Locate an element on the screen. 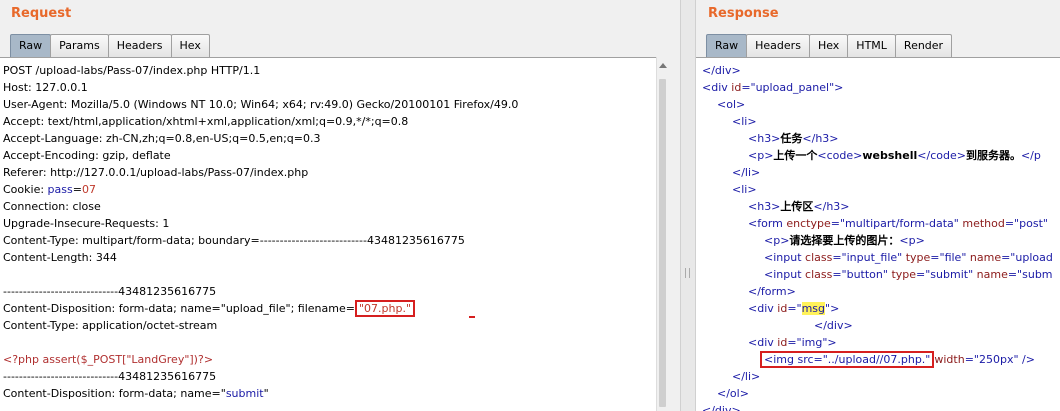 Image resolution: width=1060 pixels, height=411 pixels. val: ="submit" is located at coordinates (946, 274).